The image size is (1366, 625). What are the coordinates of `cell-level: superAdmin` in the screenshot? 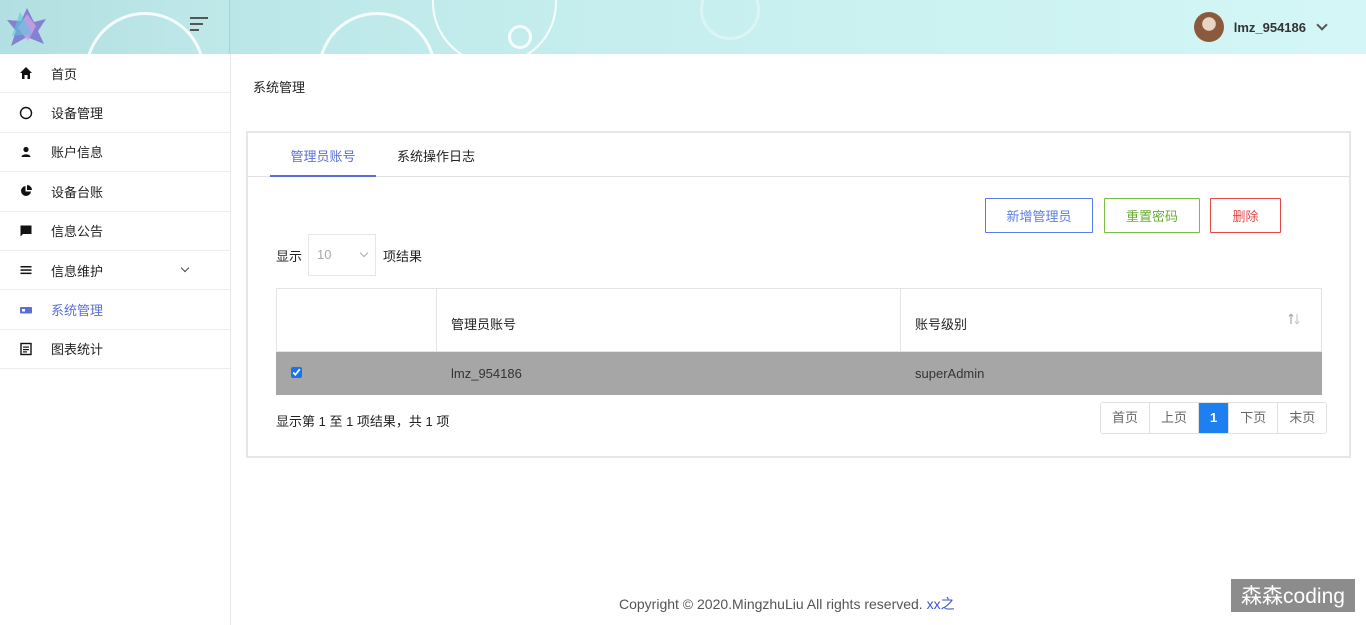 It's located at (1111, 373).